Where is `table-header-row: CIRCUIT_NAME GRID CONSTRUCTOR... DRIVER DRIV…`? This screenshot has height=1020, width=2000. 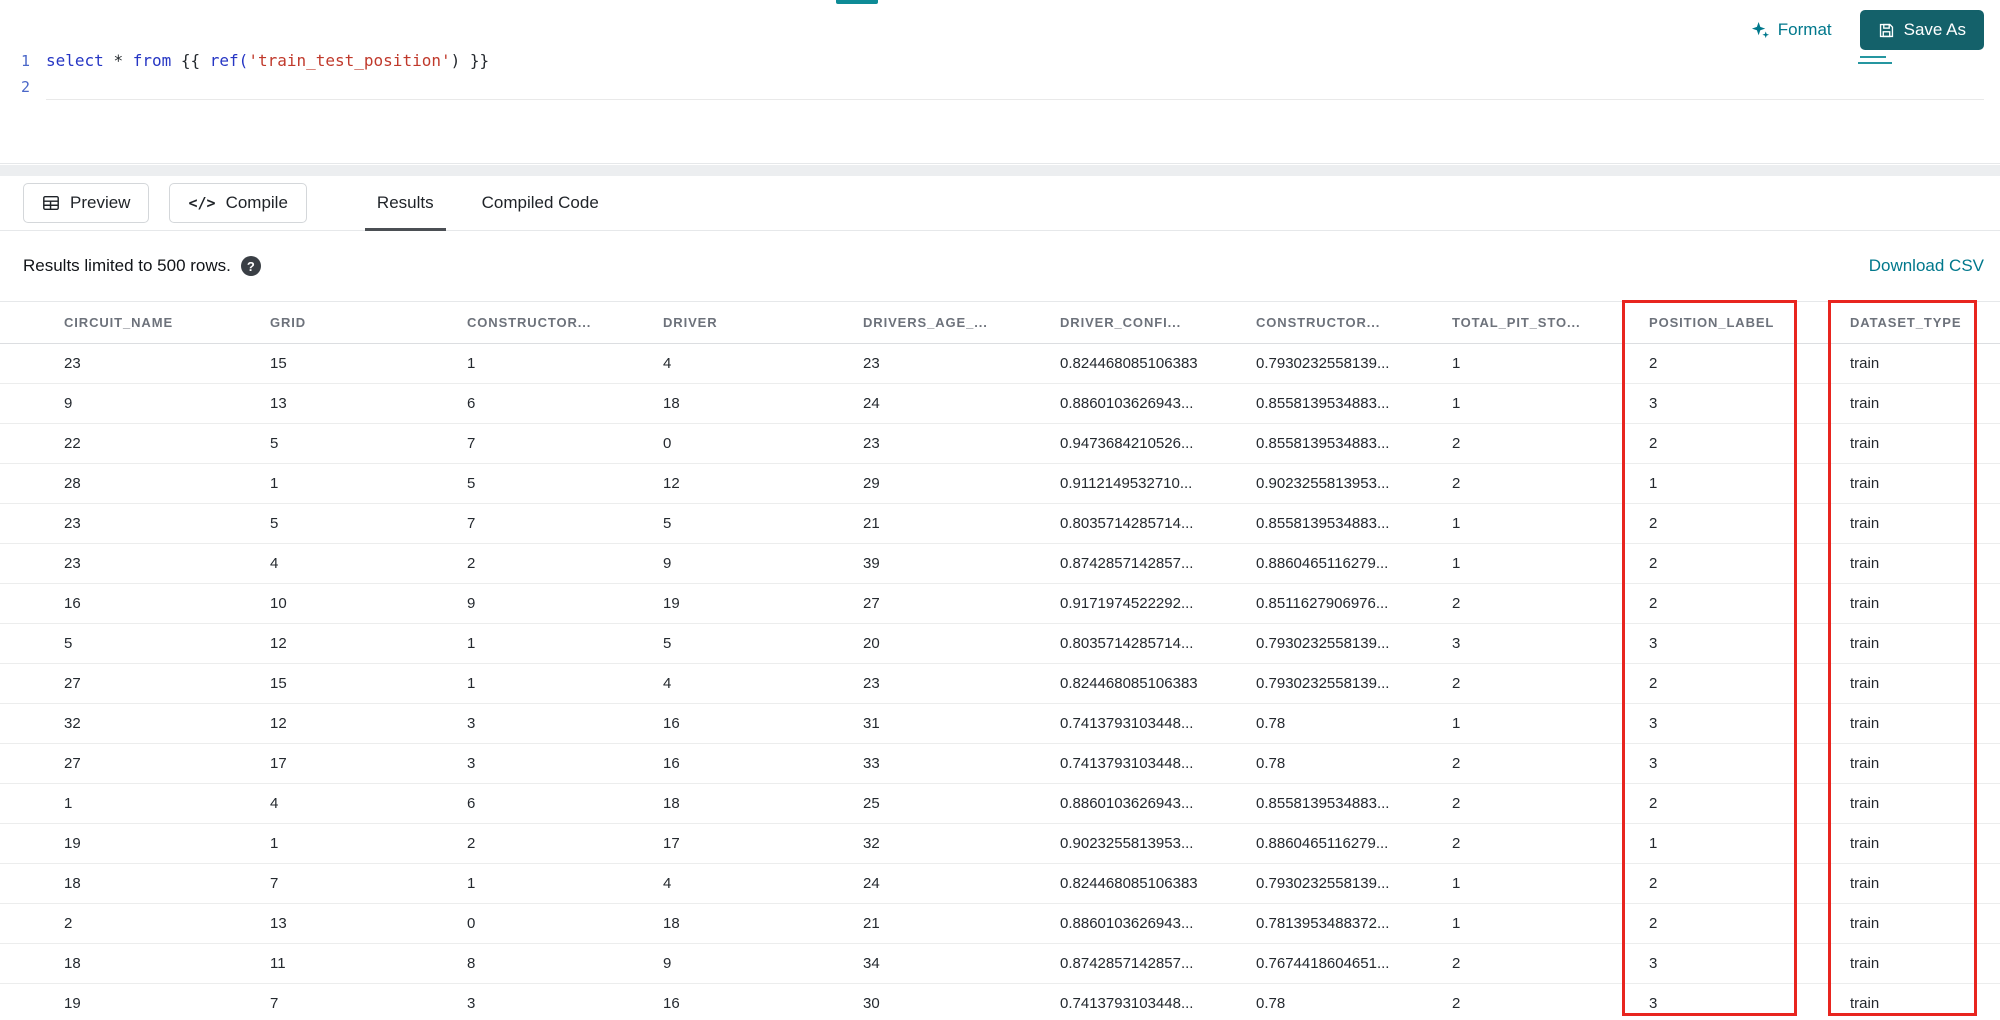
table-header-row: CIRCUIT_NAME GRID CONSTRUCTOR... DRIVER DRIV… is located at coordinates (1000, 322).